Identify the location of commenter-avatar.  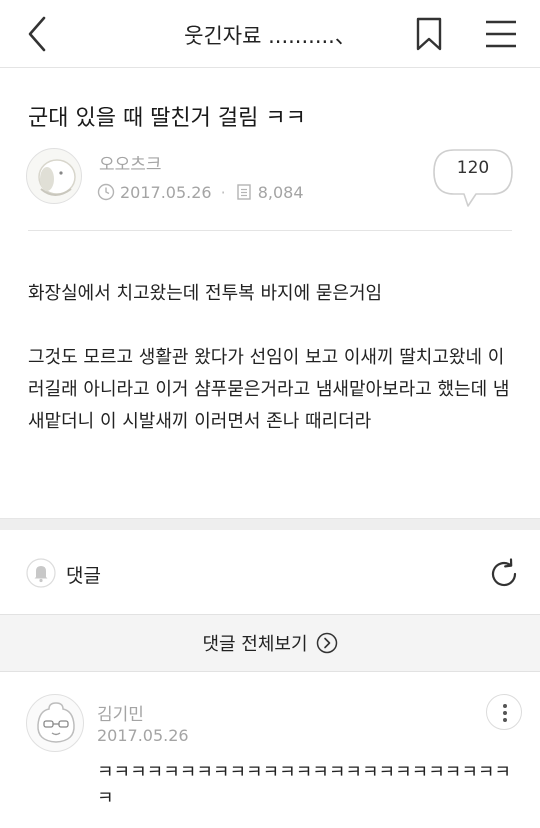
(55, 723).